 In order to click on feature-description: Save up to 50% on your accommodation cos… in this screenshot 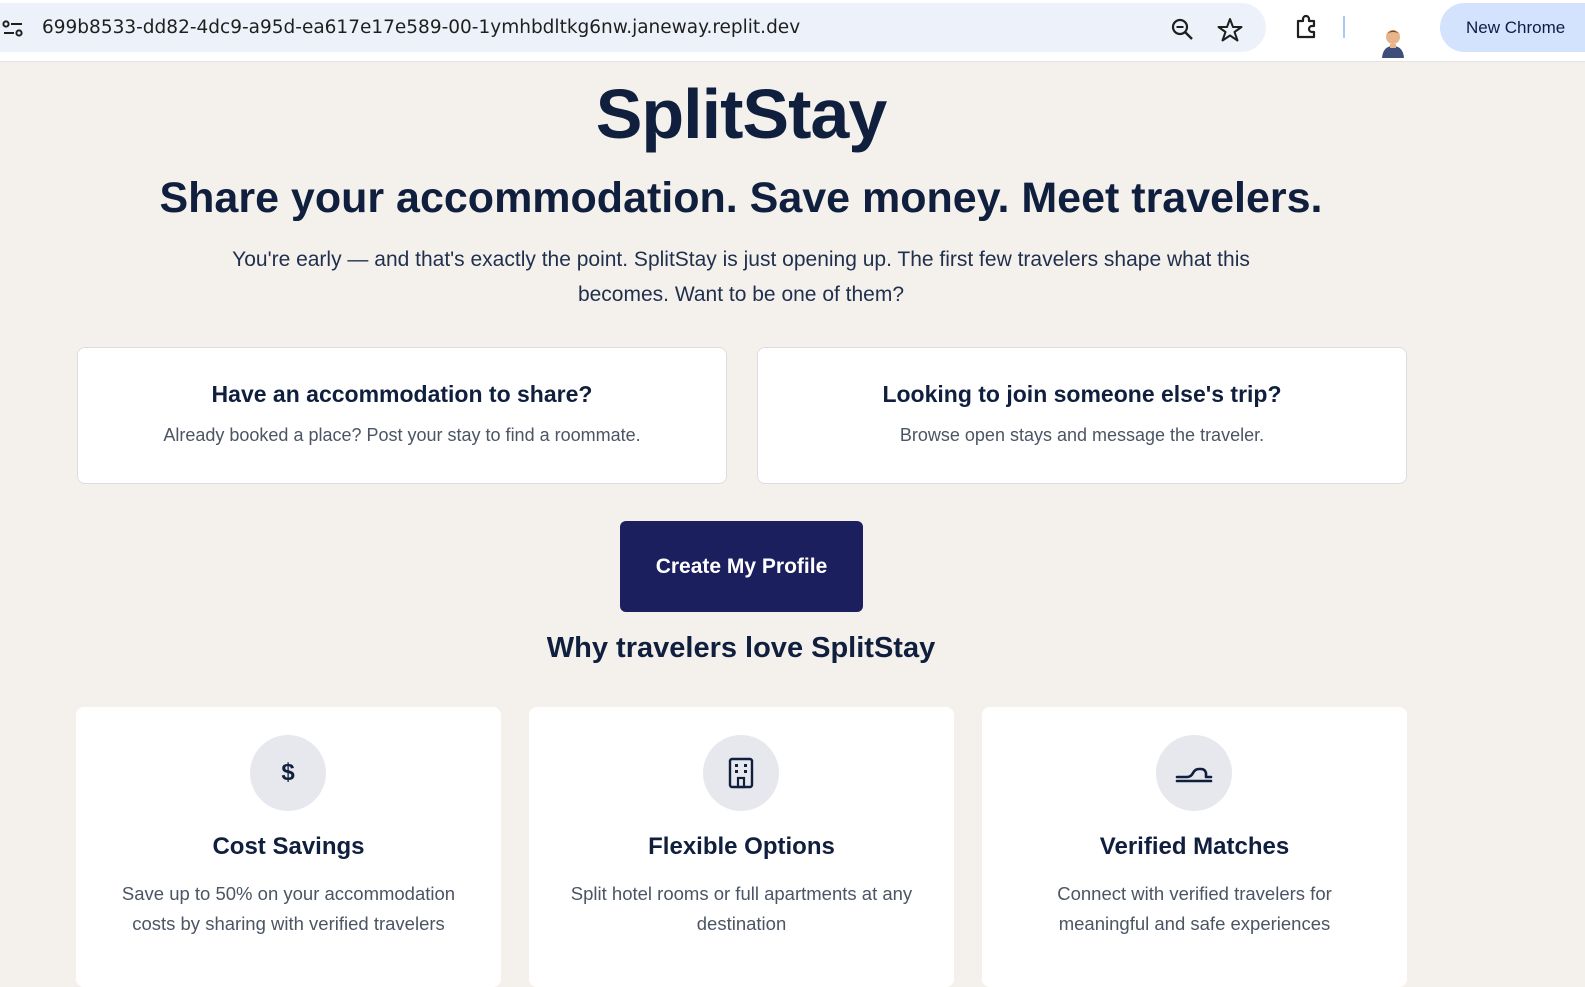, I will do `click(288, 908)`.